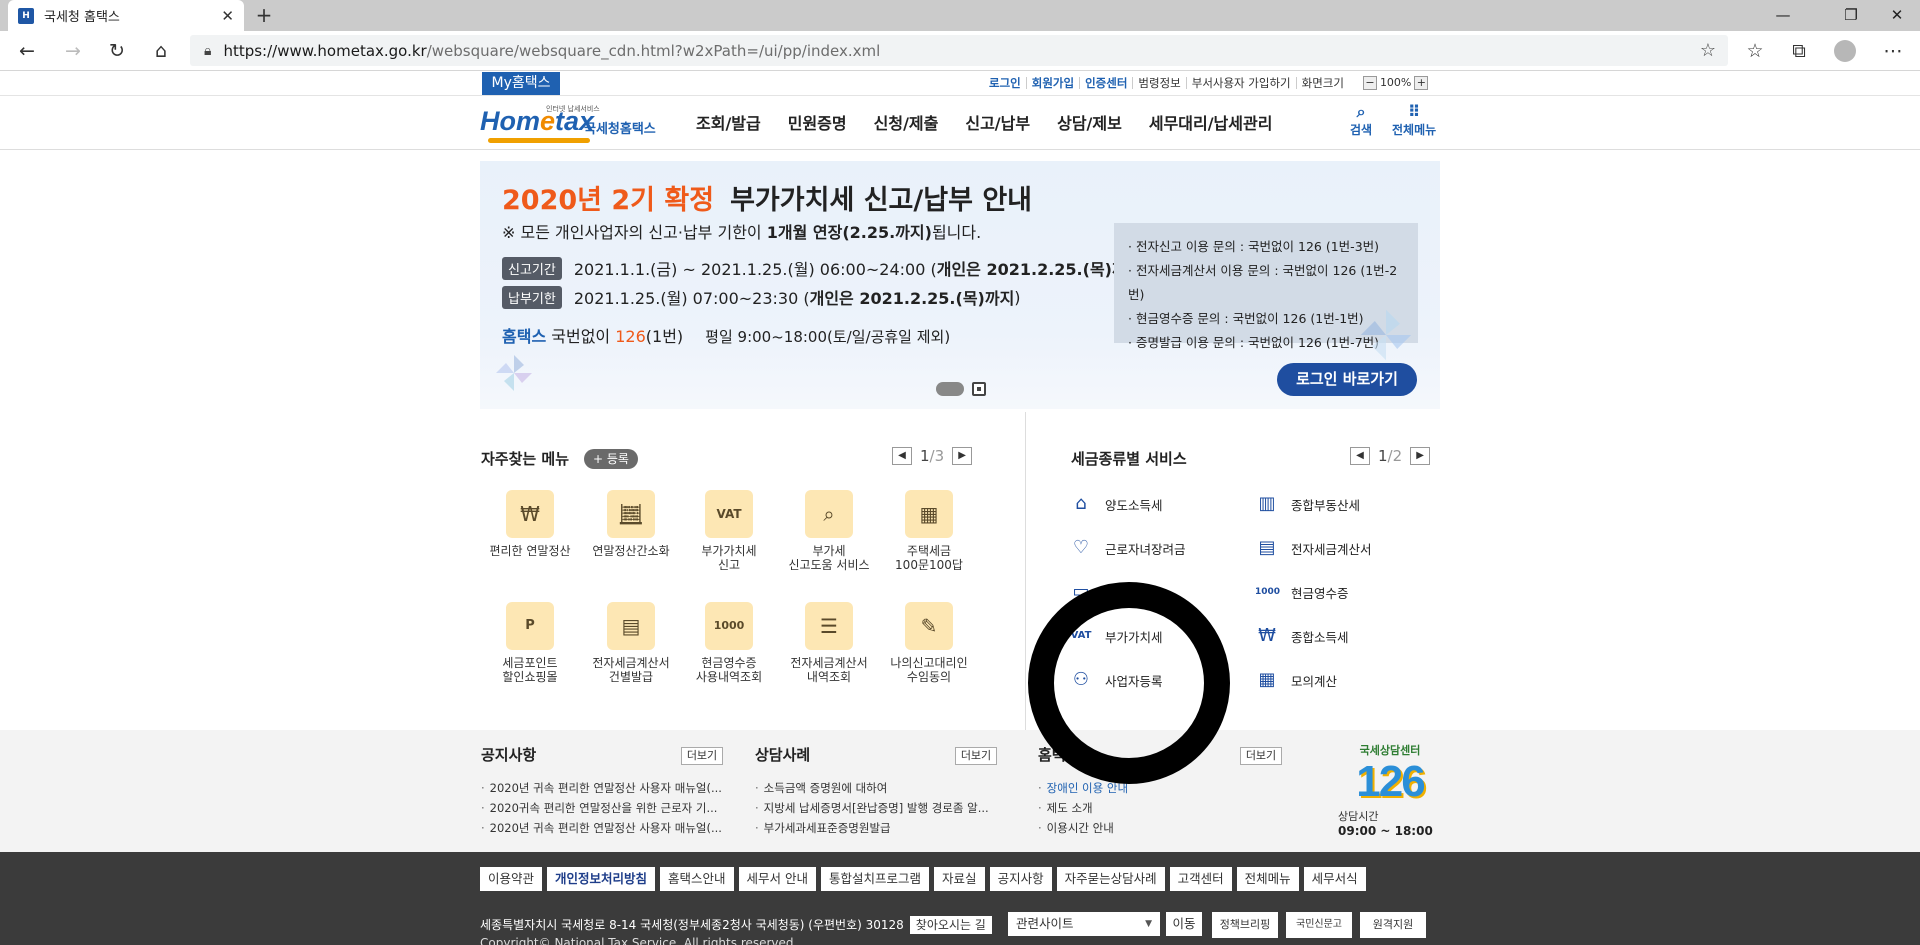  What do you see at coordinates (126, 15) in the screenshot?
I see `browser-tab: H 국세청 홈택스 ✕` at bounding box center [126, 15].